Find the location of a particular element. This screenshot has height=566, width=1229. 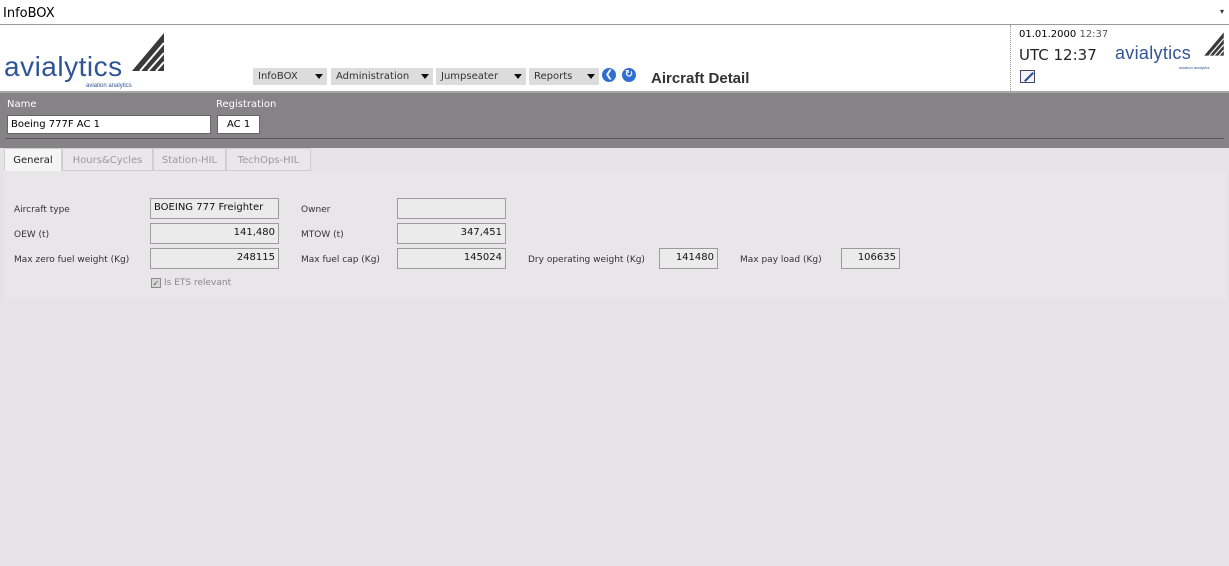

max-pay-load-field: 106635 is located at coordinates (870, 258).